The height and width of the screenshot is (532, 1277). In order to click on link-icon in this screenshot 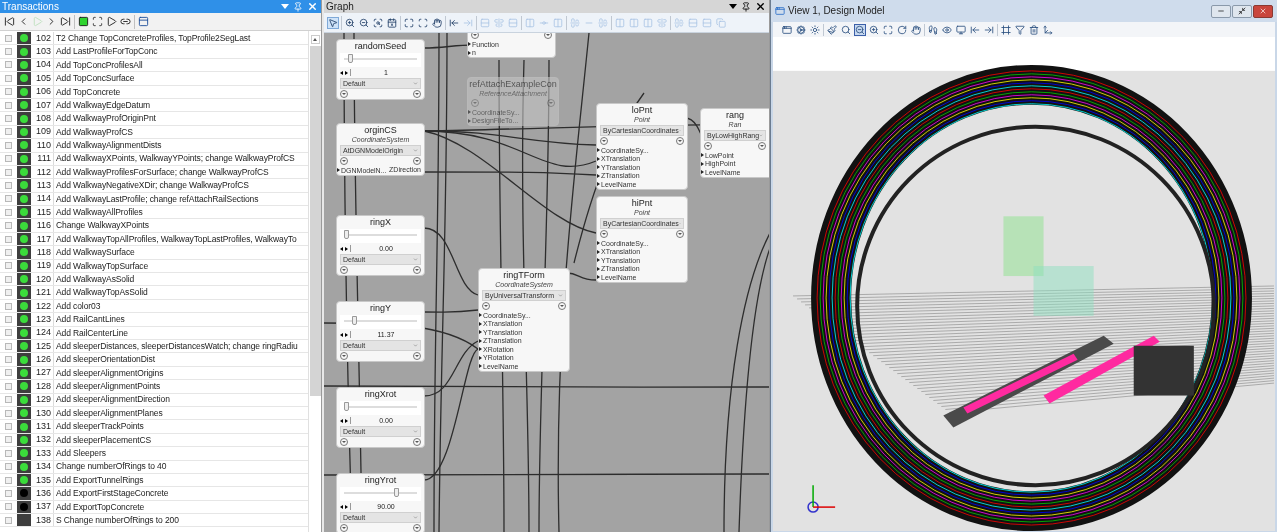, I will do `click(125, 21)`.